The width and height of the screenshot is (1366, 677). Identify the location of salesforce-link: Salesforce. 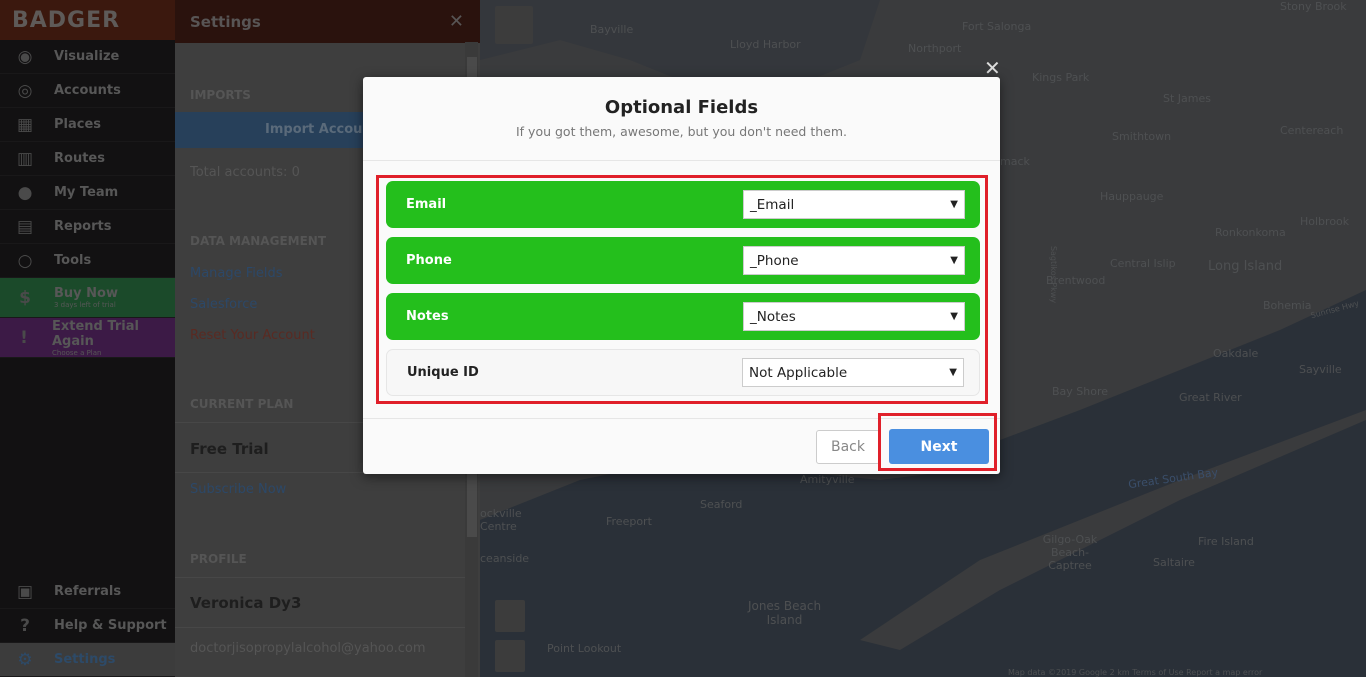
(223, 304).